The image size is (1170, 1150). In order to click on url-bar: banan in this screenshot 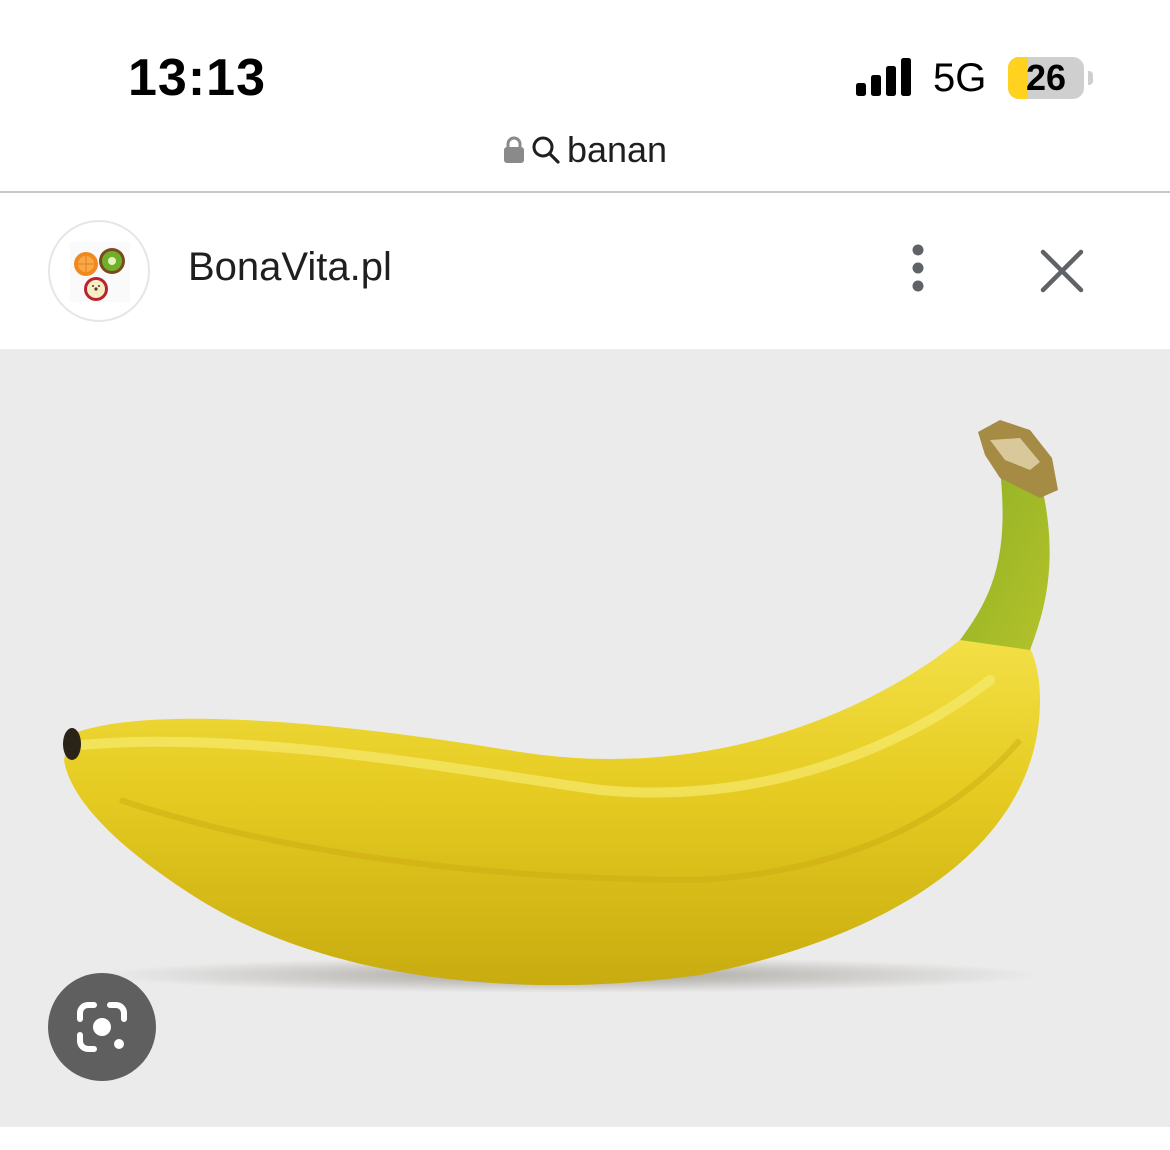, I will do `click(585, 150)`.